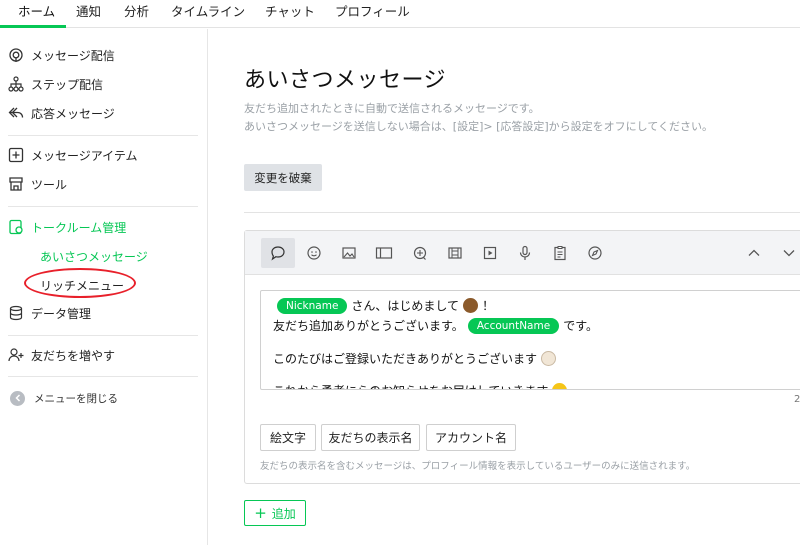 This screenshot has width=800, height=545. I want to click on sidebar-item-label: ステップ配信, so click(67, 84).